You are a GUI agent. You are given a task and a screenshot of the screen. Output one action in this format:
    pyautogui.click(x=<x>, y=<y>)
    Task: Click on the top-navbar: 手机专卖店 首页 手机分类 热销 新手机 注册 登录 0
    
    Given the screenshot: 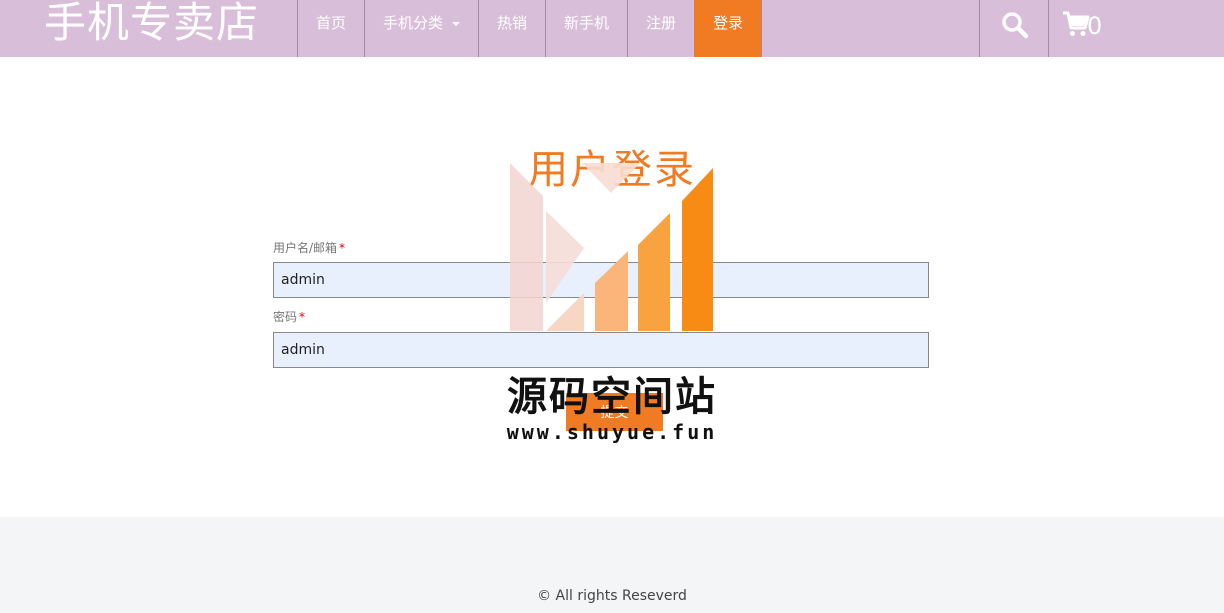 What is the action you would take?
    pyautogui.click(x=612, y=28)
    